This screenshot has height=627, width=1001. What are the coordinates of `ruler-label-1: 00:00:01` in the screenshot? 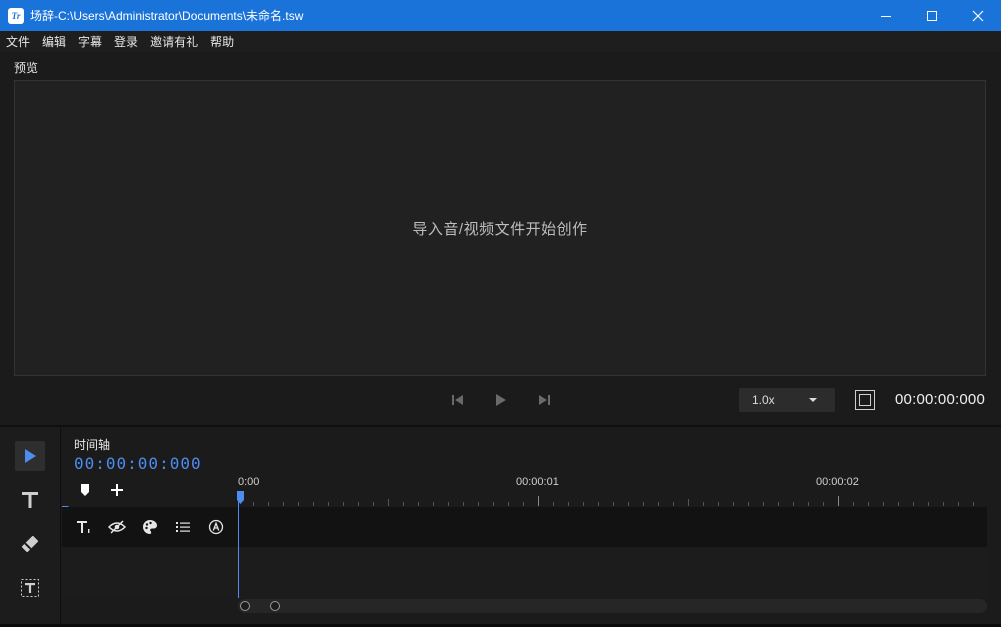 It's located at (537, 482).